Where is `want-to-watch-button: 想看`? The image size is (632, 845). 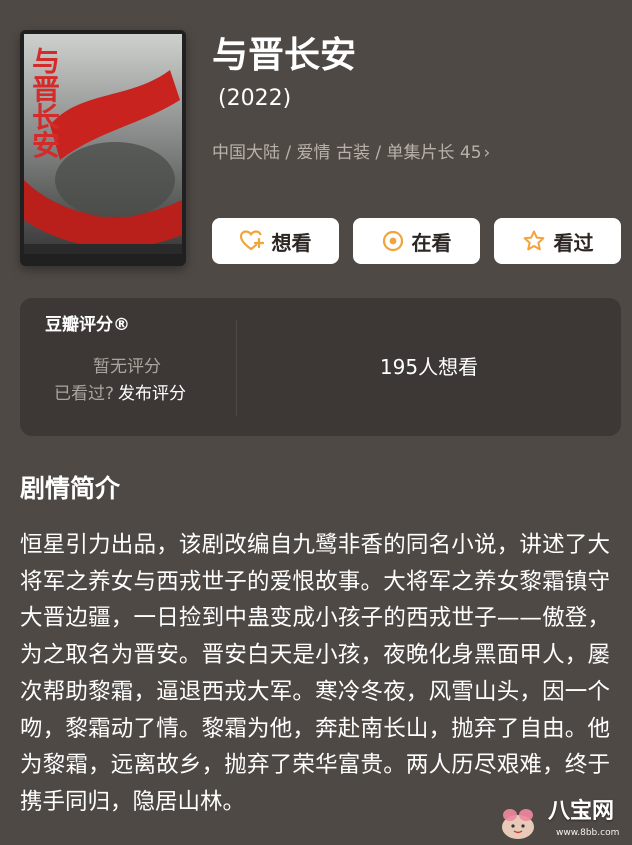
want-to-watch-button: 想看 is located at coordinates (275, 241).